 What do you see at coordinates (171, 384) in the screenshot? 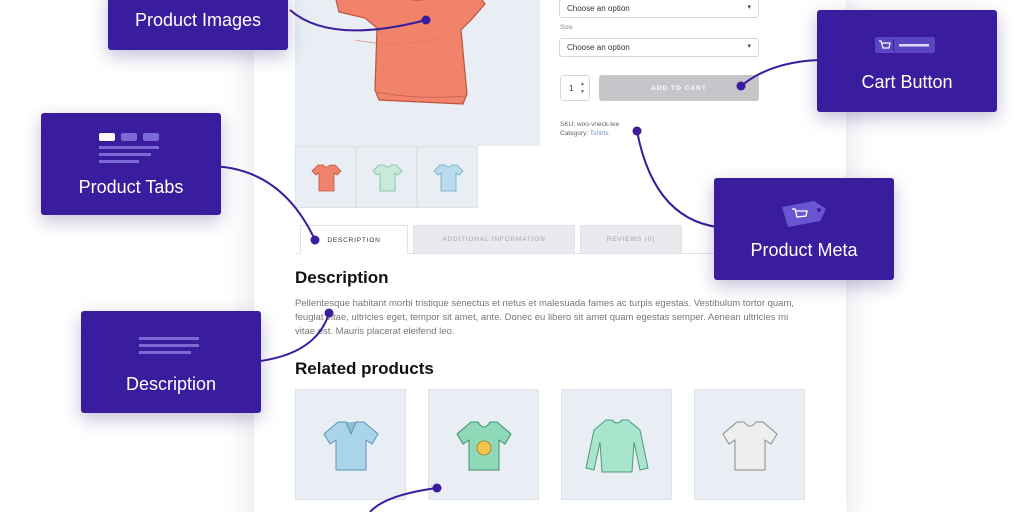
I see `callout-description-label: Description` at bounding box center [171, 384].